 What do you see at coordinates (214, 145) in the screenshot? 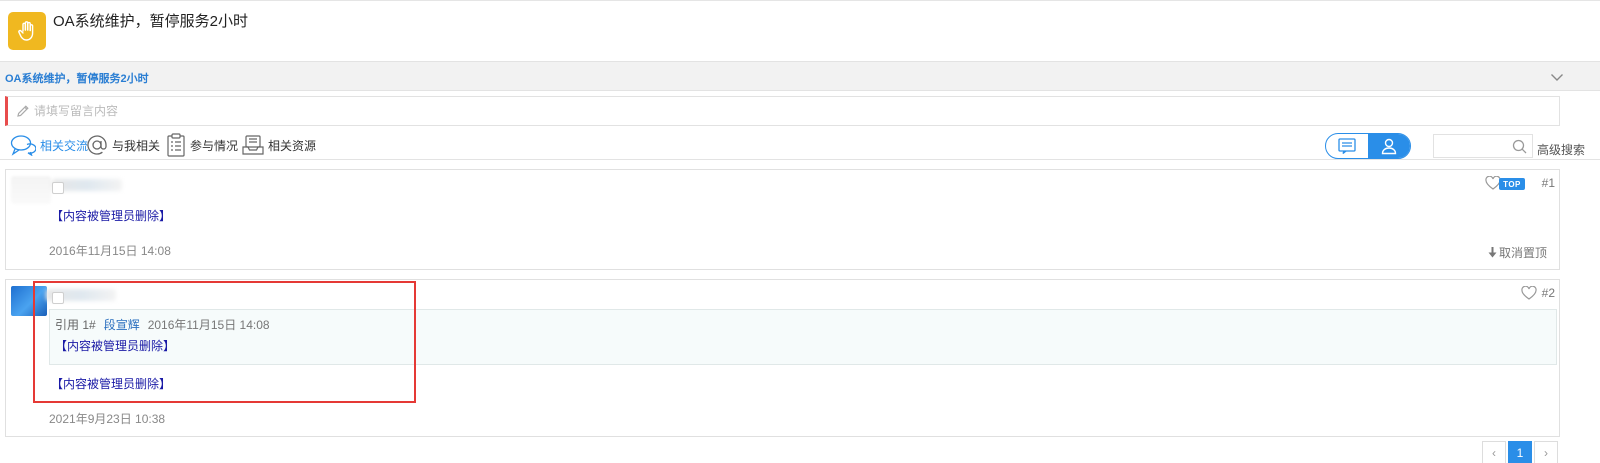
I see `tab-label: 参与情况` at bounding box center [214, 145].